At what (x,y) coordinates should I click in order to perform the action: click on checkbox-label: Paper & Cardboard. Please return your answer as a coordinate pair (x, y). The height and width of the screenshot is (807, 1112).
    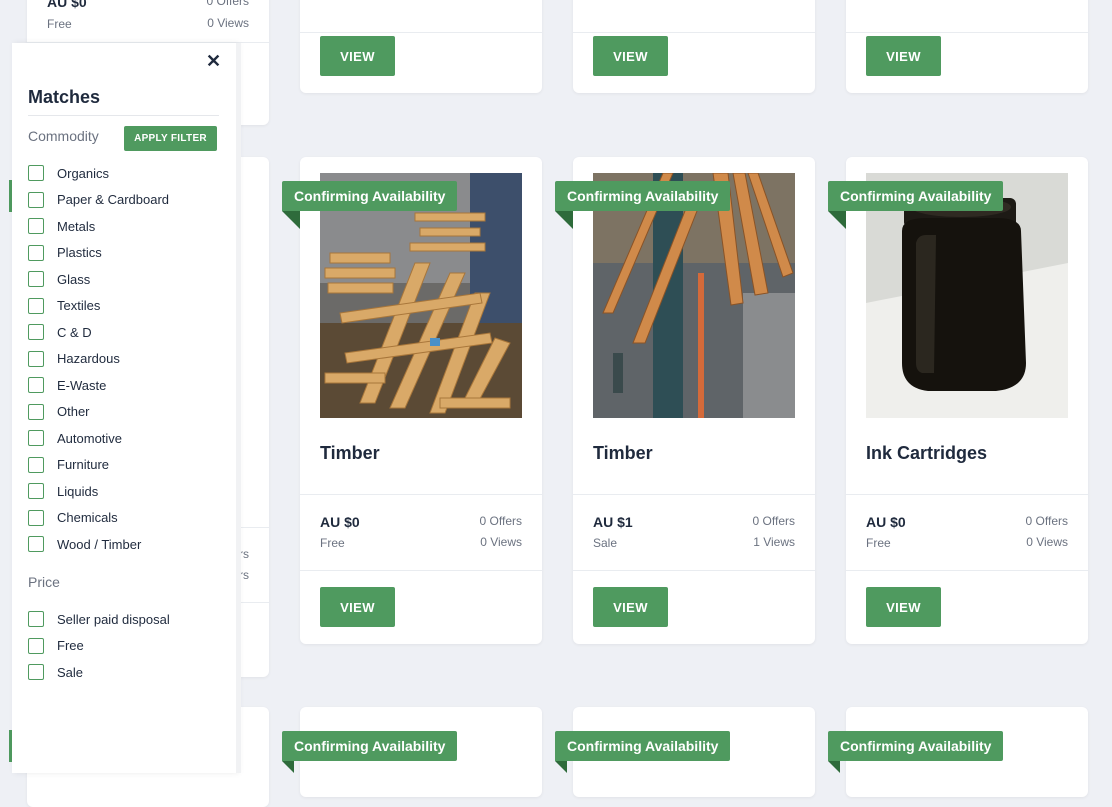
    Looking at the image, I should click on (113, 199).